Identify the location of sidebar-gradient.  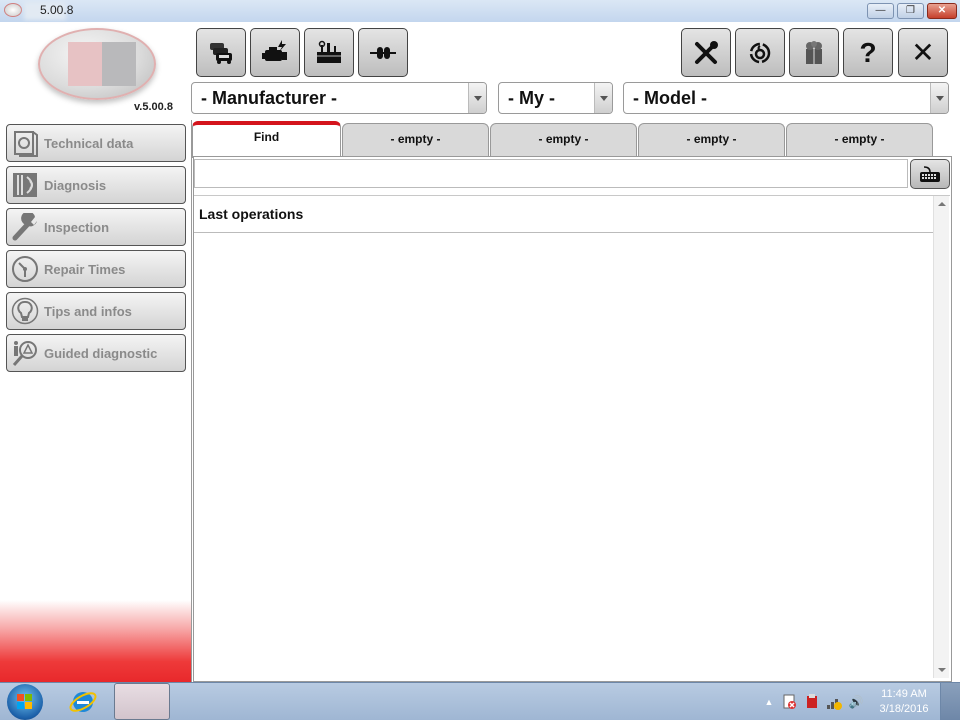
(95, 641).